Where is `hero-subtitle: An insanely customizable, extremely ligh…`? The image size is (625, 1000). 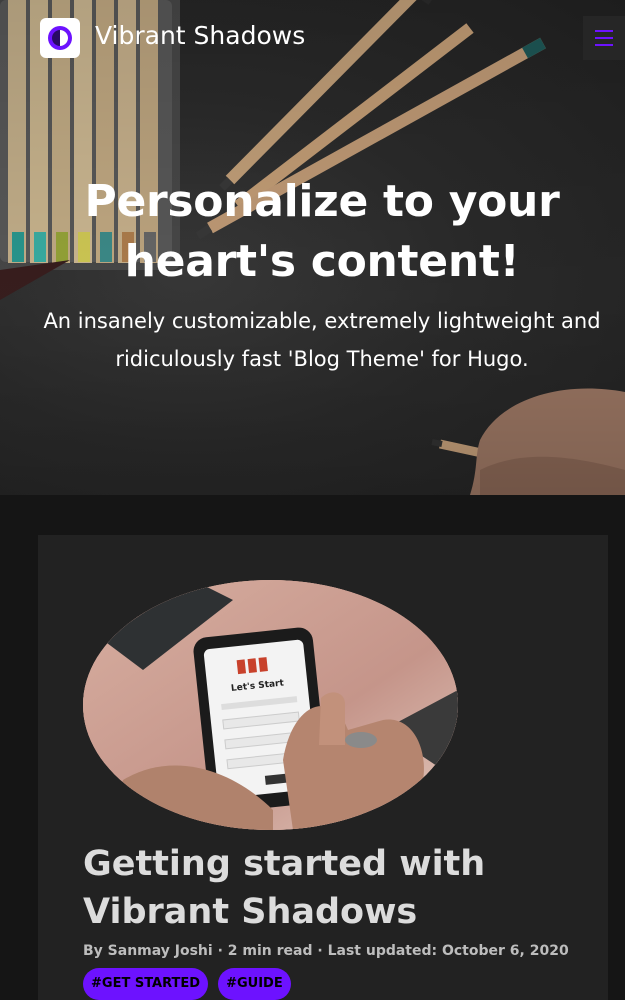
hero-subtitle: An insanely customizable, extremely ligh… is located at coordinates (322, 340).